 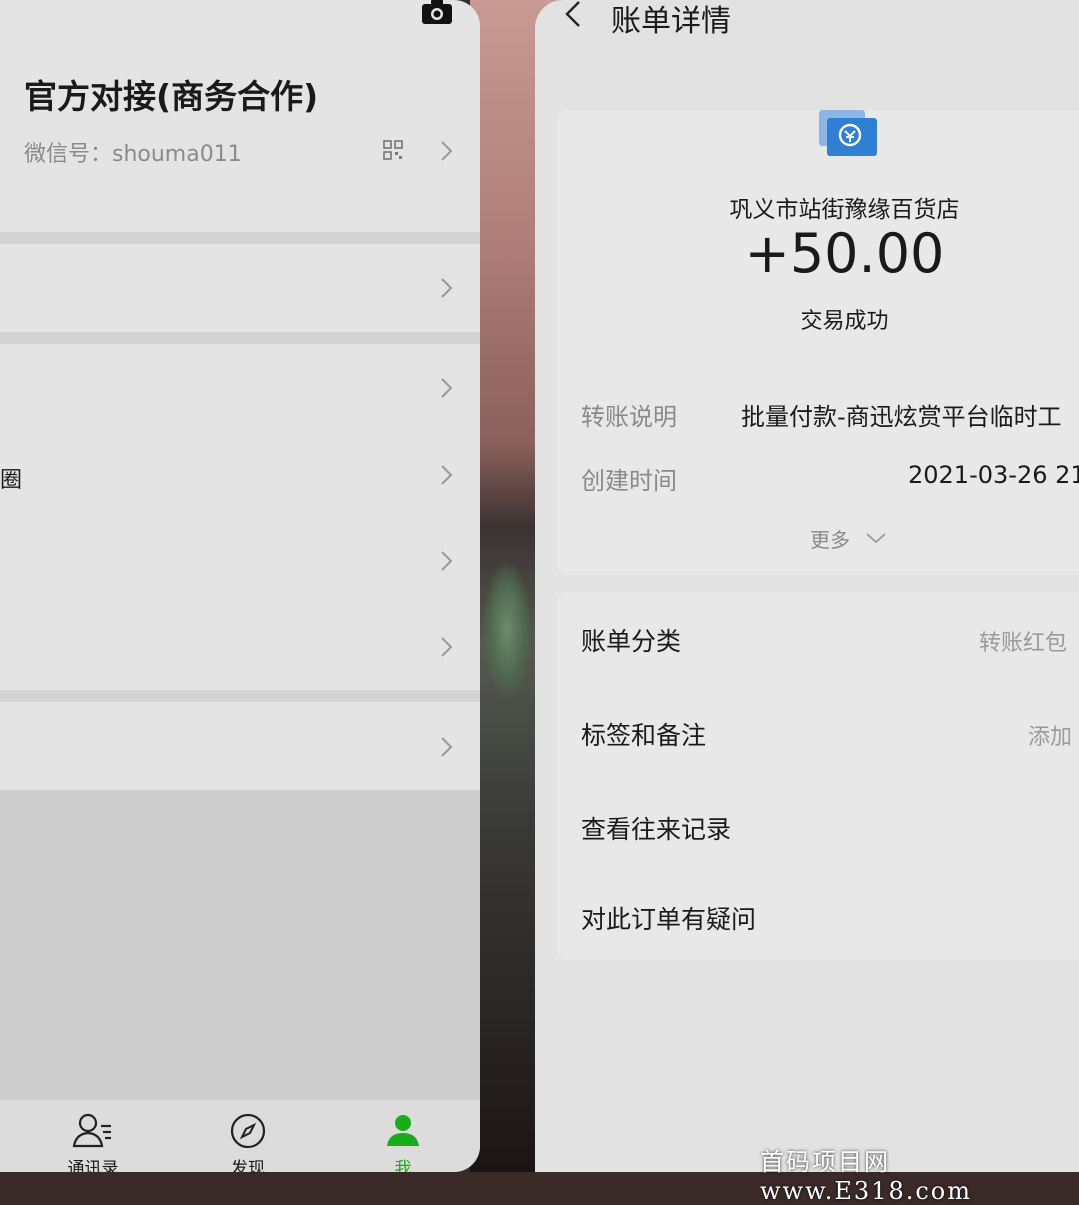 What do you see at coordinates (656, 829) in the screenshot?
I see `view-records-label: 查看往来记录` at bounding box center [656, 829].